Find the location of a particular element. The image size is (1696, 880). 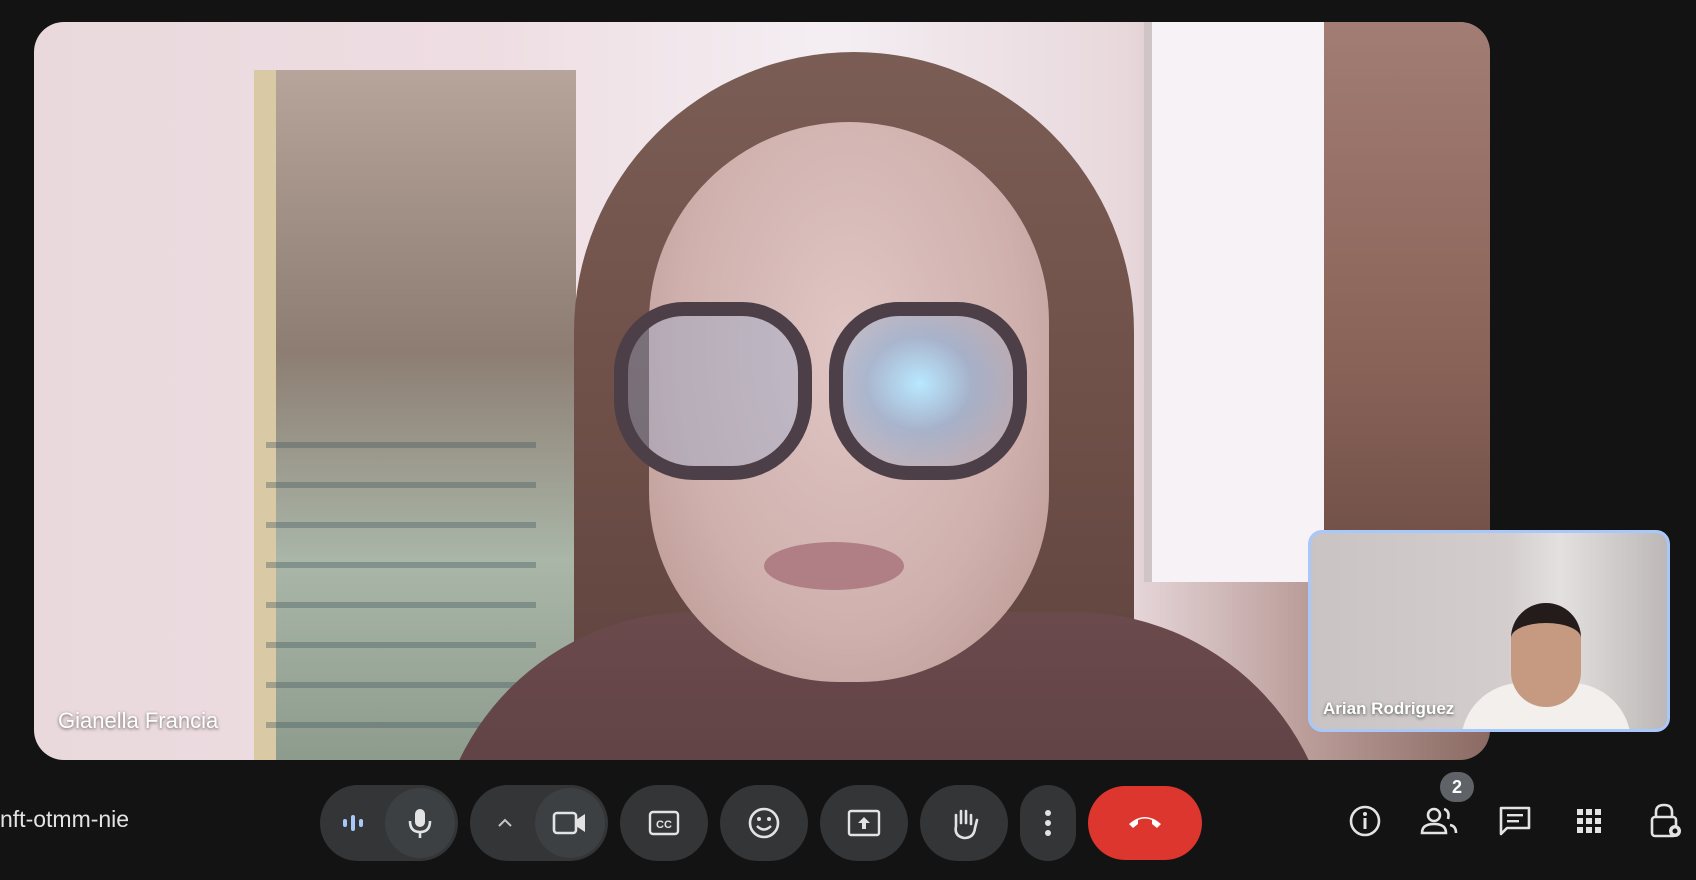

info-icon is located at coordinates (1365, 823).